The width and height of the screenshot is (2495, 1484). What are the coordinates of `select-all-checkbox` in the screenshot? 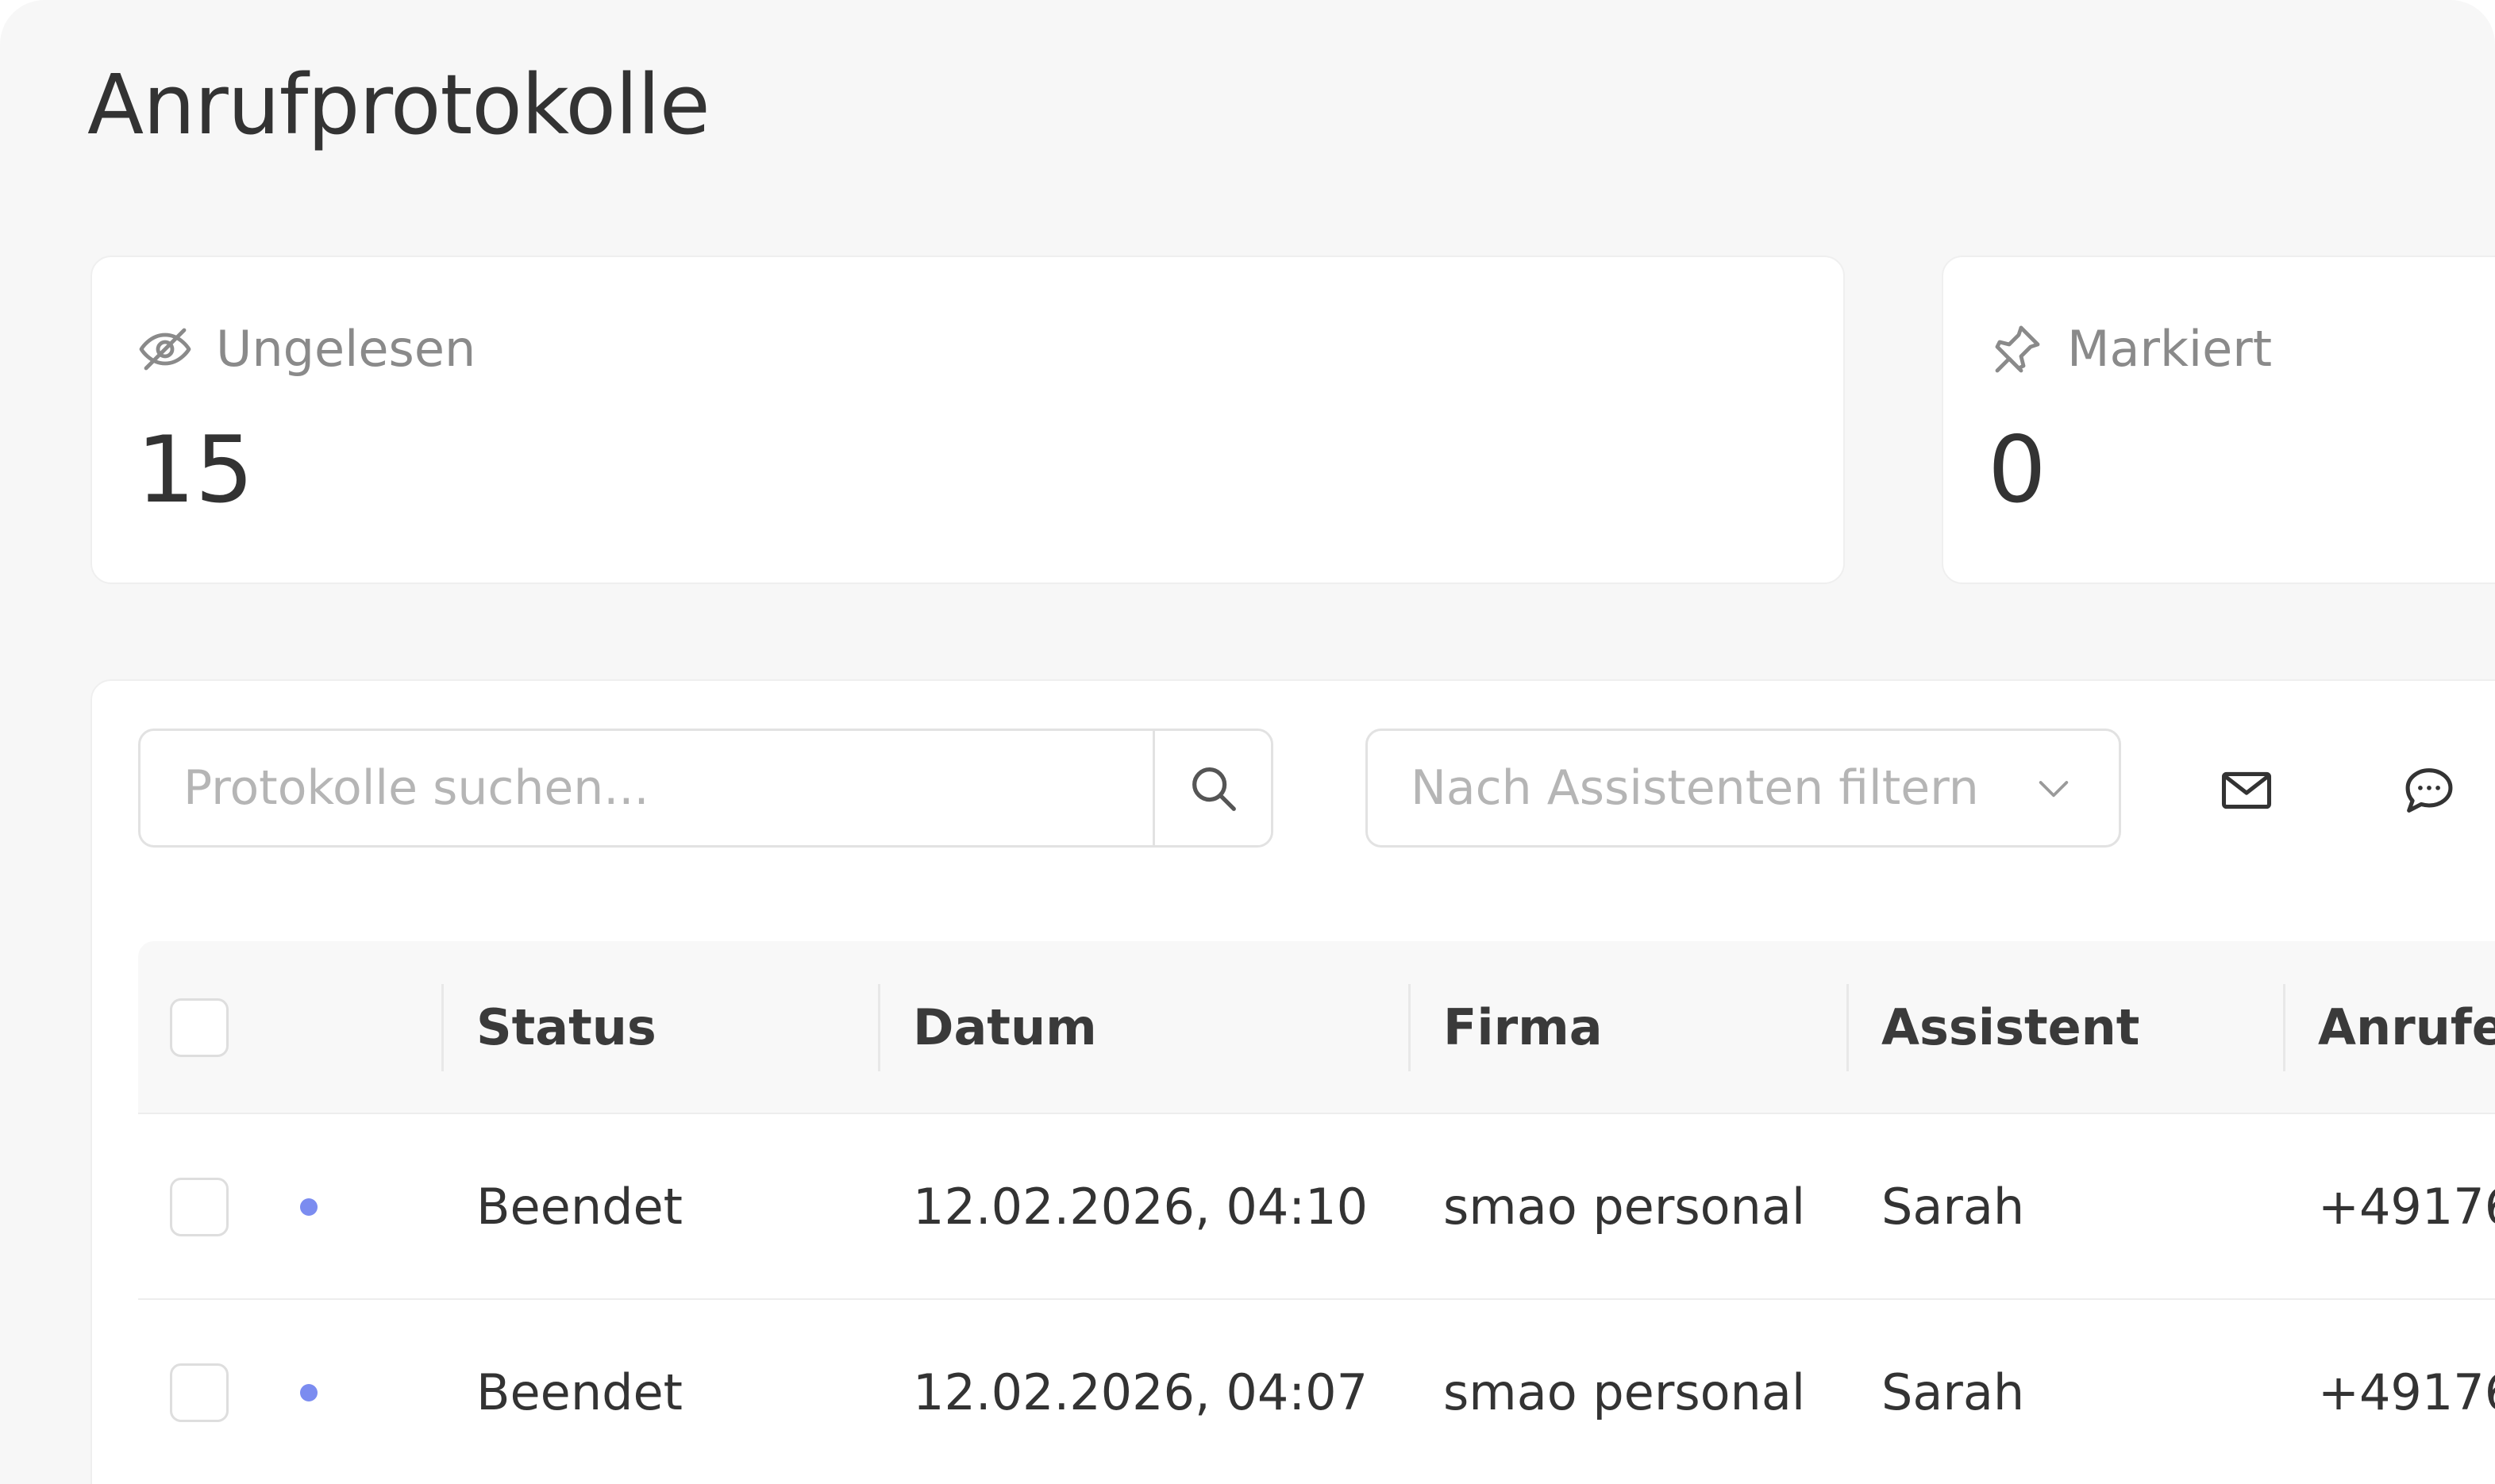 It's located at (199, 1027).